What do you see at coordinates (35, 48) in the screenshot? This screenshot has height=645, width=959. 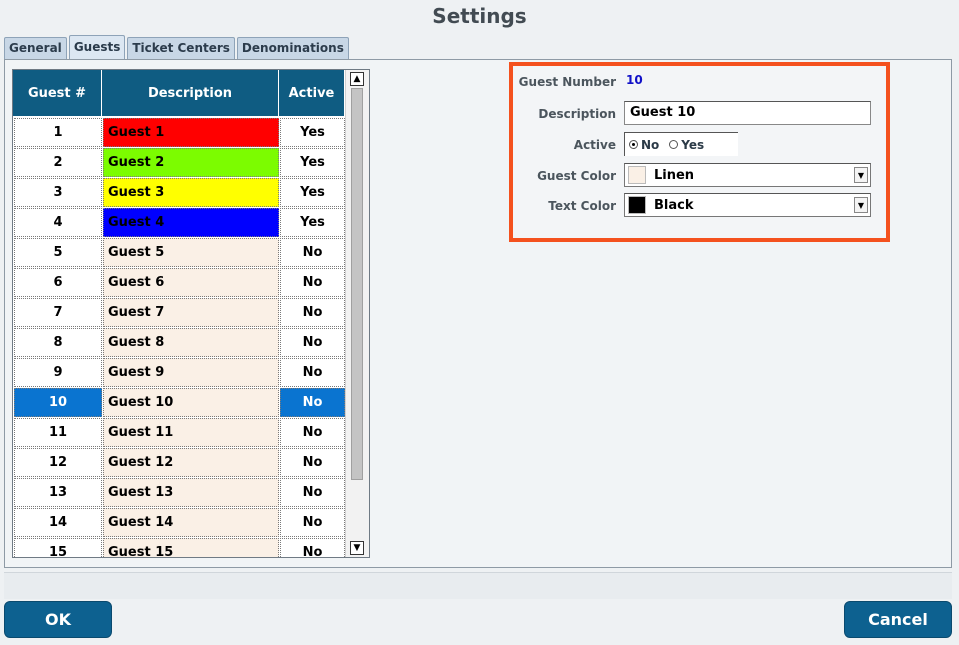 I see `tab-general: General` at bounding box center [35, 48].